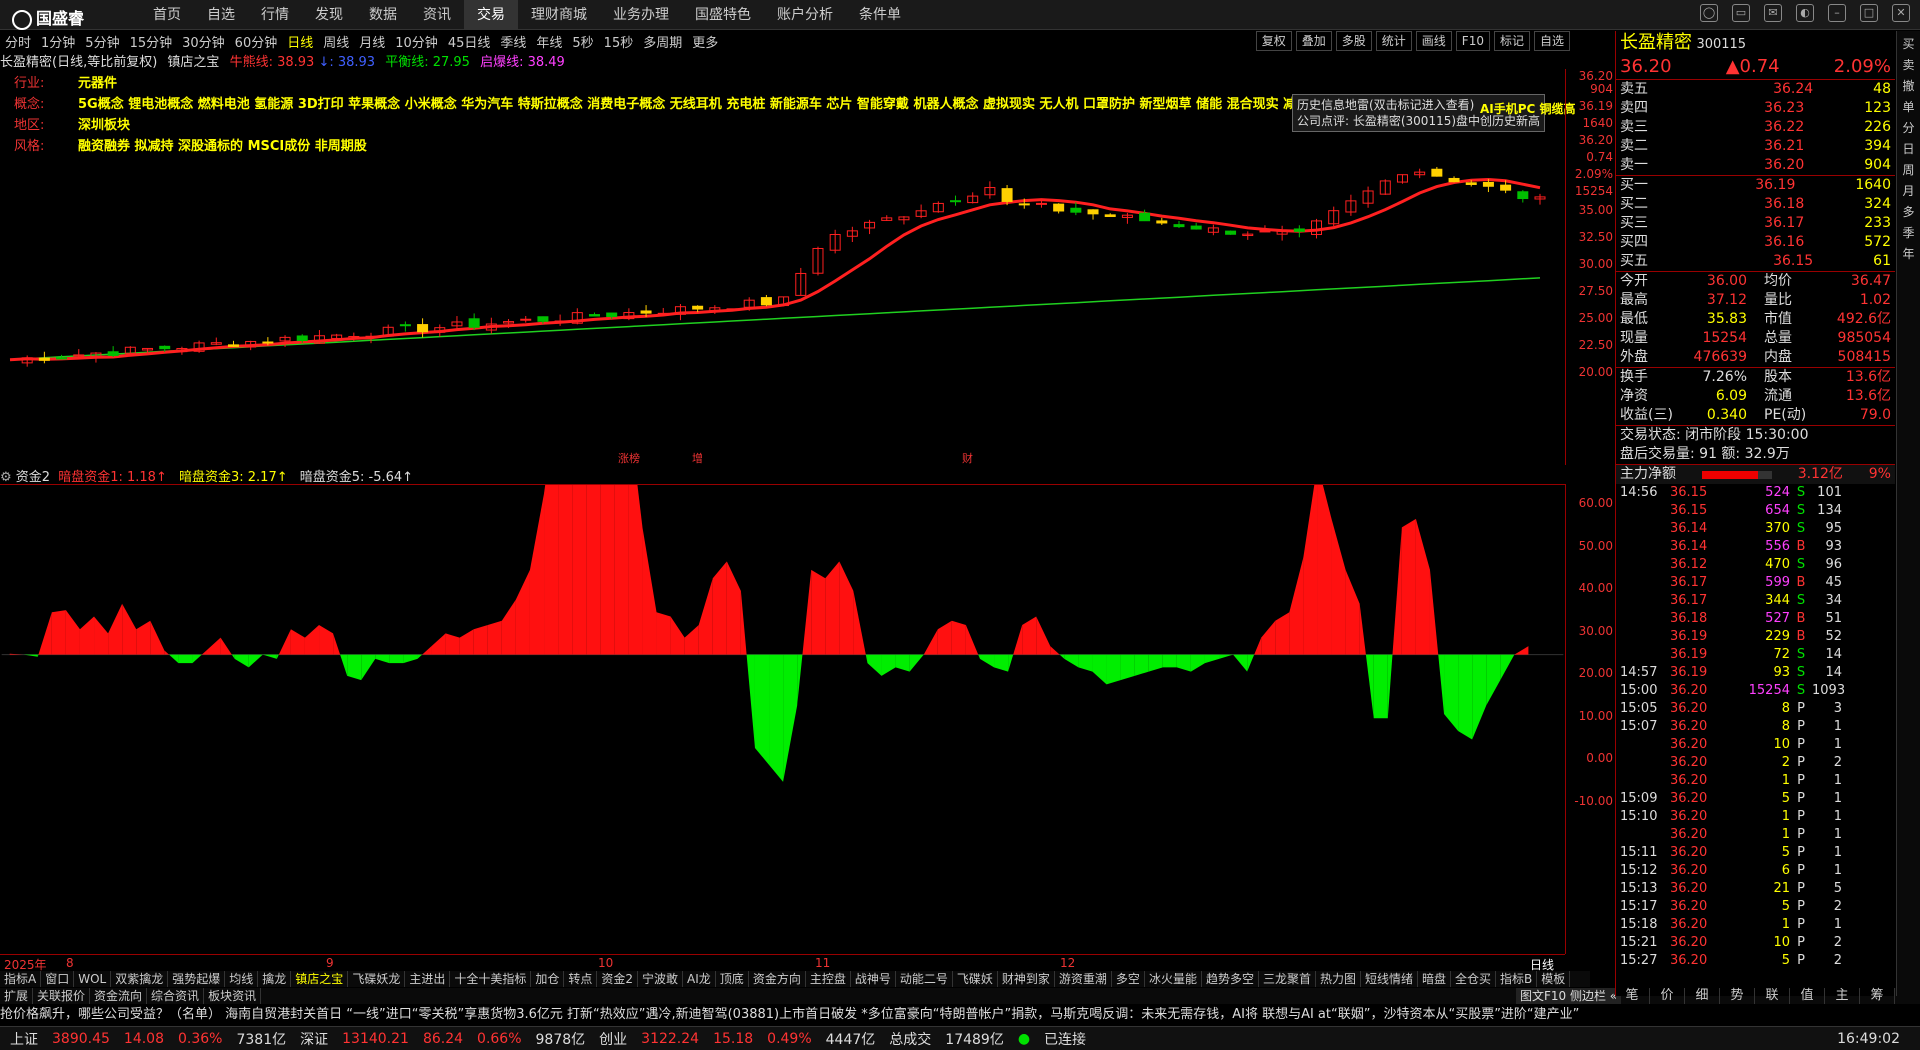 The image size is (1920, 1050). I want to click on ask-row: 卖五 36.24 48, so click(1755, 89).